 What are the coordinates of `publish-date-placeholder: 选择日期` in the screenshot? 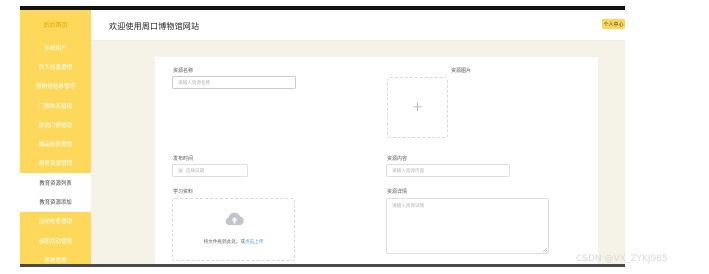 It's located at (195, 171).